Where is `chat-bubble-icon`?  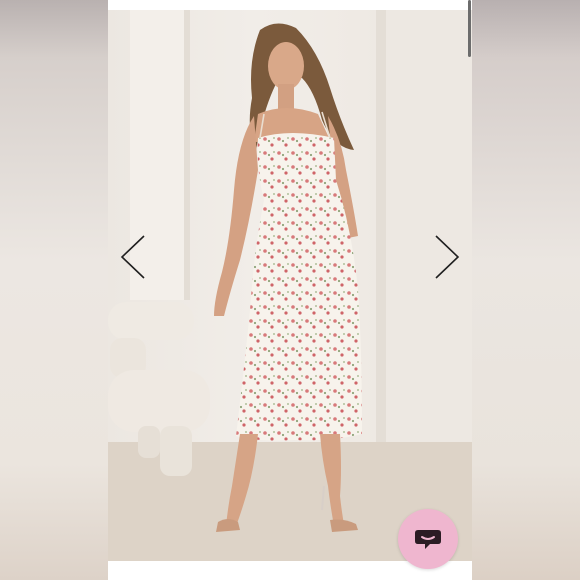 chat-bubble-icon is located at coordinates (428, 539).